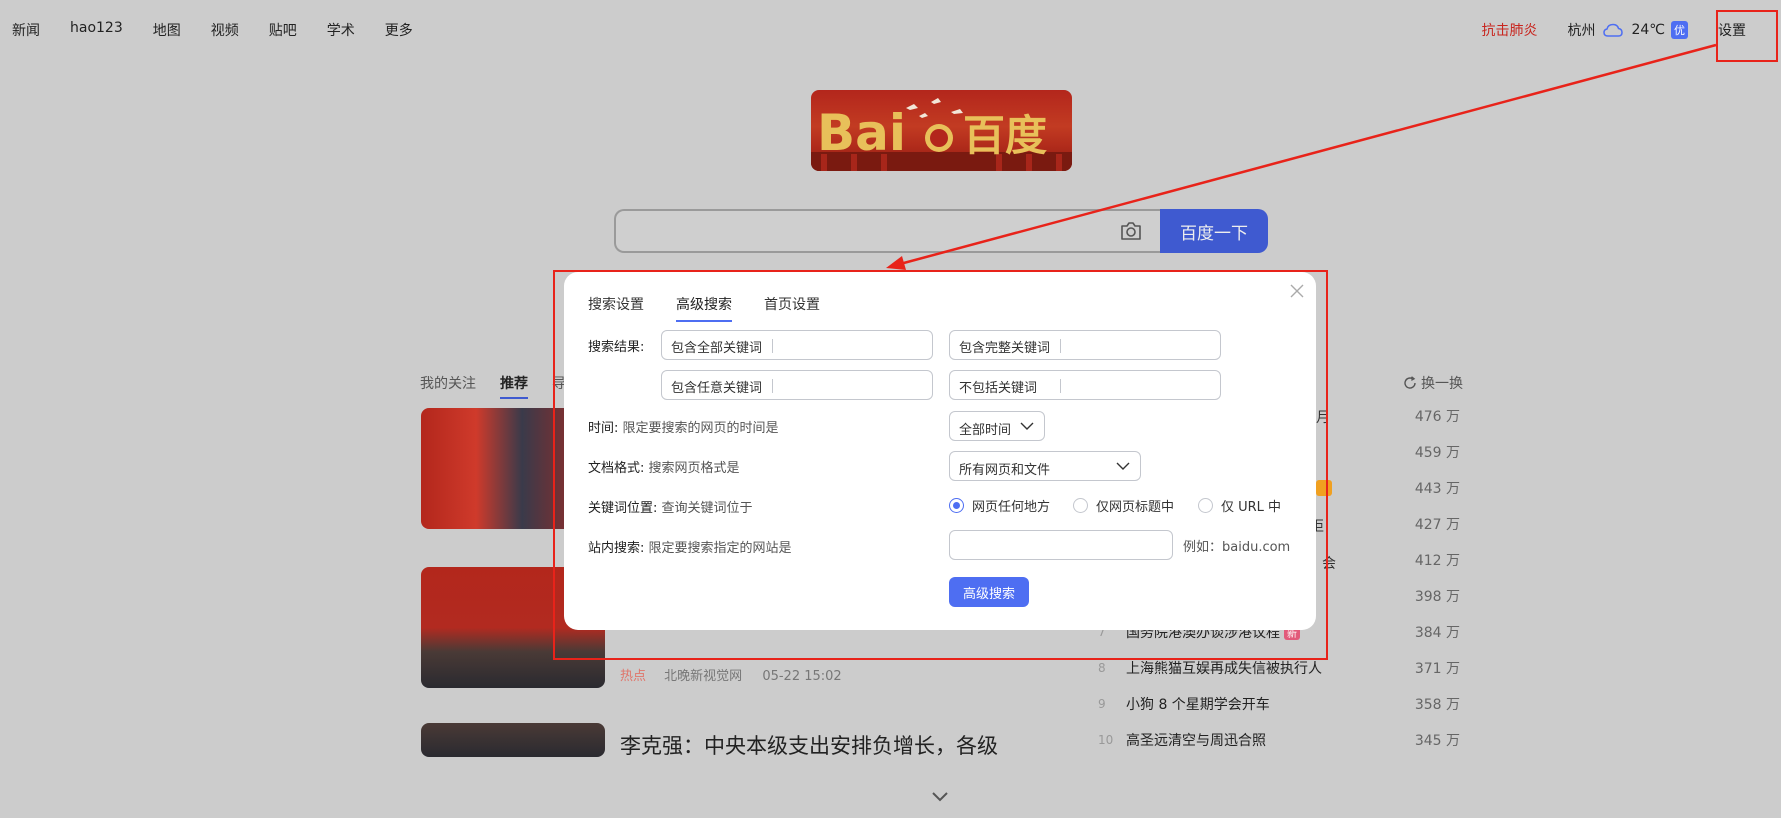  Describe the element at coordinates (1106, 740) in the screenshot. I see `hot-rank: 10` at that location.